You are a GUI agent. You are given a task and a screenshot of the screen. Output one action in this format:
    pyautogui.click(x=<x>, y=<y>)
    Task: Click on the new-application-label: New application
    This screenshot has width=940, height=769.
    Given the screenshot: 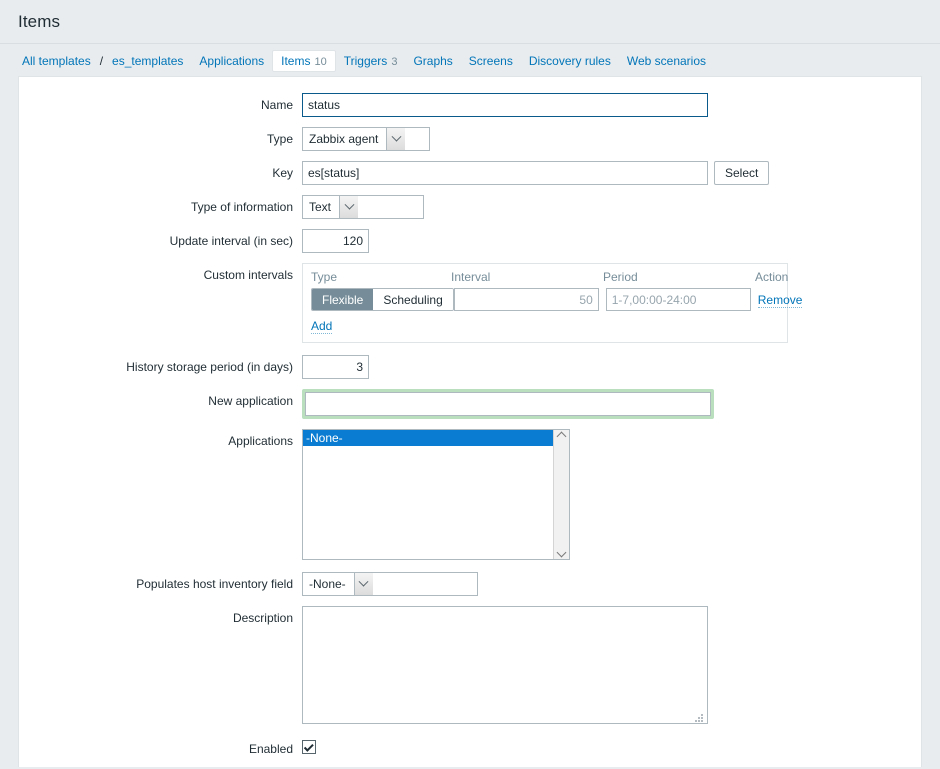 What is the action you would take?
    pyautogui.click(x=250, y=401)
    